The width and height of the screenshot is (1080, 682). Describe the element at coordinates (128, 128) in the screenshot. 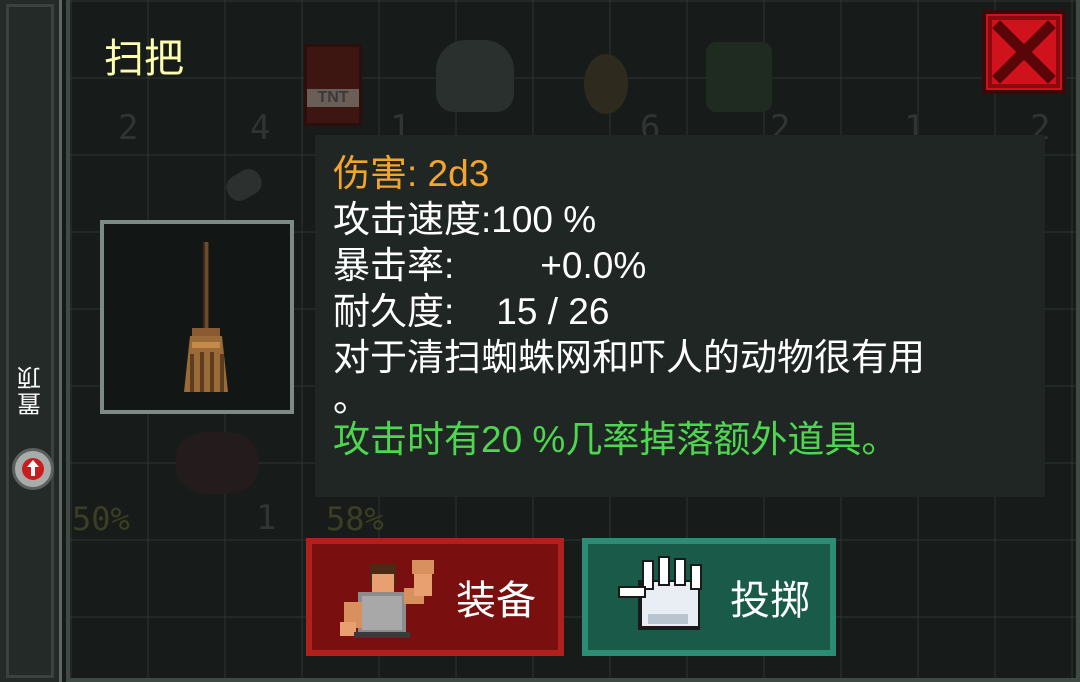

I see `slot-count: 2` at that location.